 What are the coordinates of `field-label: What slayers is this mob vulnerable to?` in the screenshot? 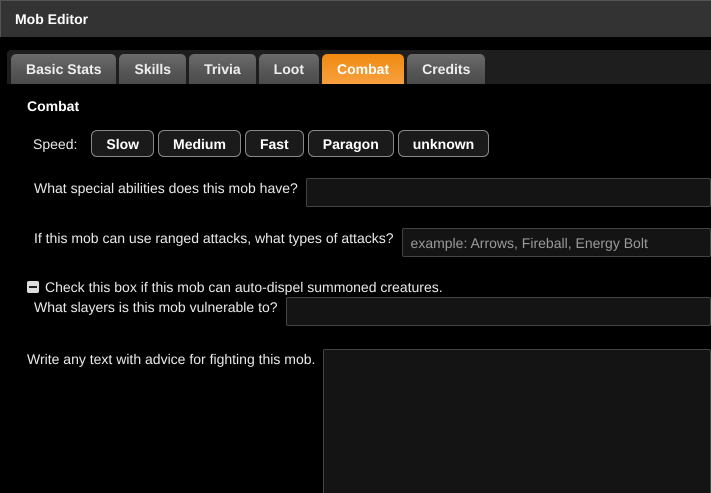 It's located at (156, 306).